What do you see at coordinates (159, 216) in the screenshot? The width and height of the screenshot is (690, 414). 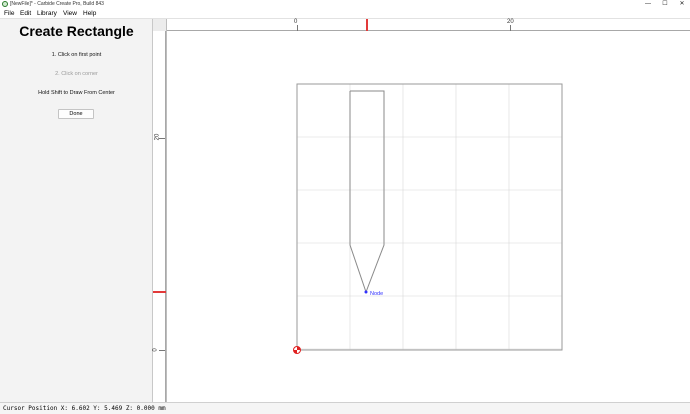 I see `vertical-ruler: 20 0` at bounding box center [159, 216].